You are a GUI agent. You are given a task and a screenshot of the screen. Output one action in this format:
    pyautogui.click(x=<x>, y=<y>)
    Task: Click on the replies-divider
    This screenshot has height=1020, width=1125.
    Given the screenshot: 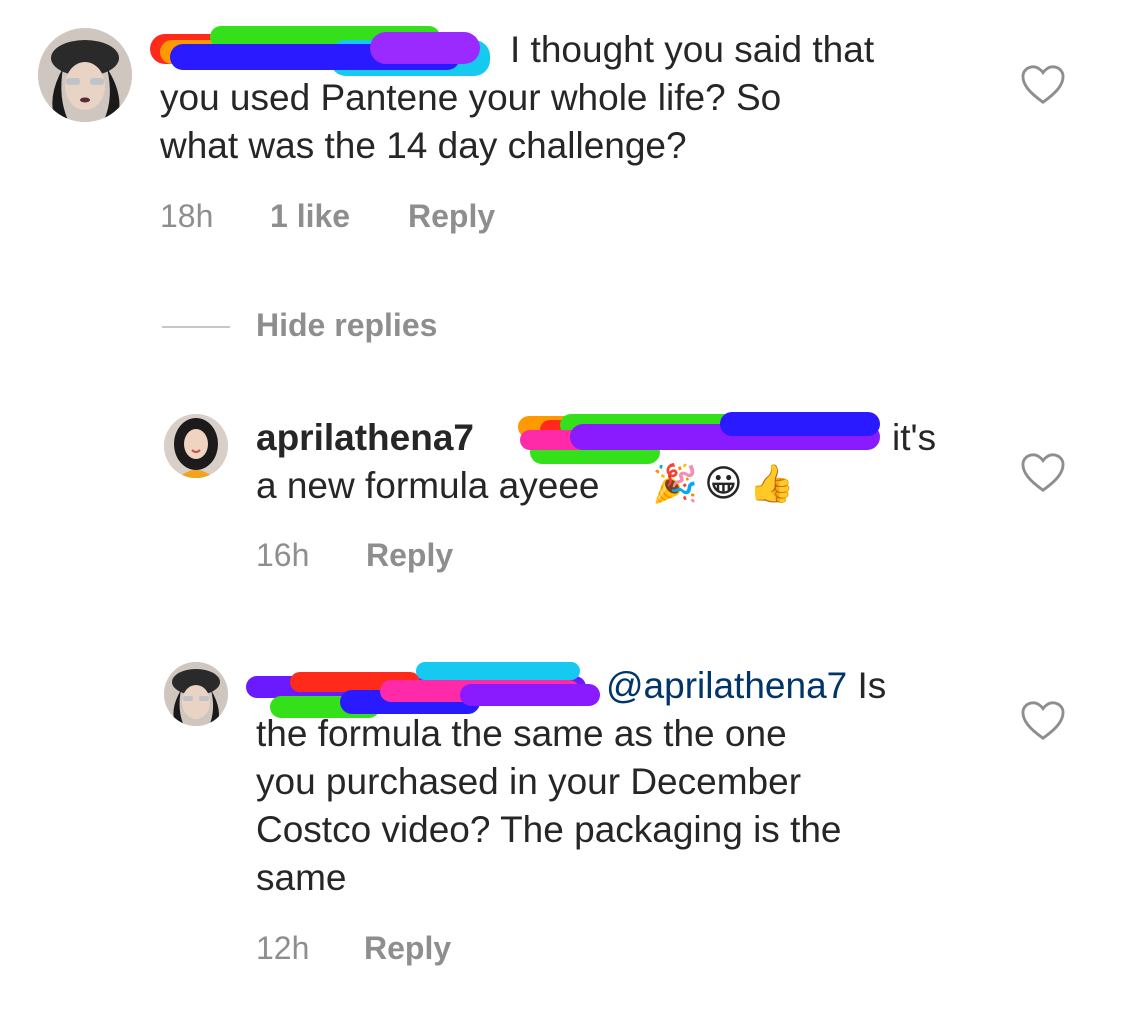 What is the action you would take?
    pyautogui.click(x=196, y=327)
    